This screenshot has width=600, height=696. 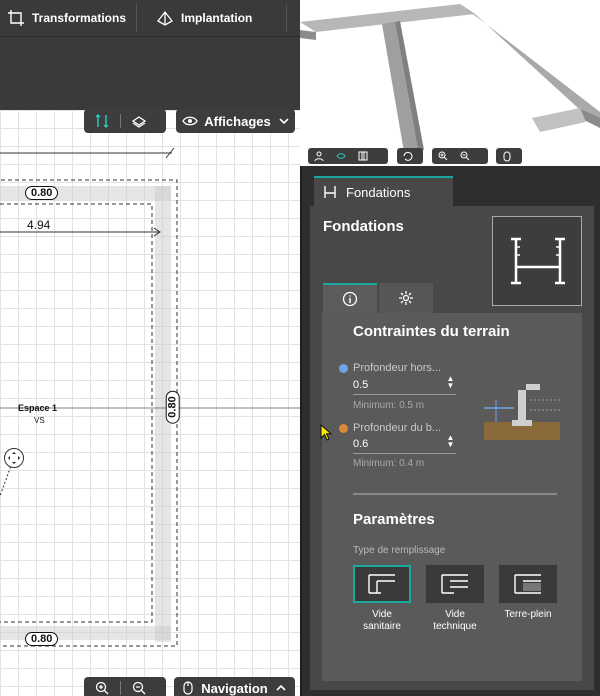 I want to click on fill-option-line1: Terre-plein, so click(x=528, y=614).